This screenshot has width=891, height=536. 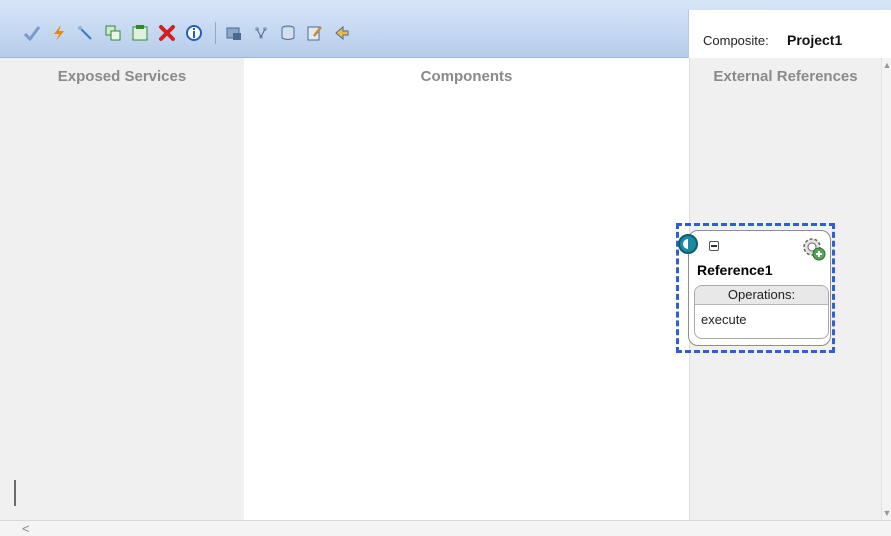 What do you see at coordinates (167, 33) in the screenshot?
I see `delete-icon` at bounding box center [167, 33].